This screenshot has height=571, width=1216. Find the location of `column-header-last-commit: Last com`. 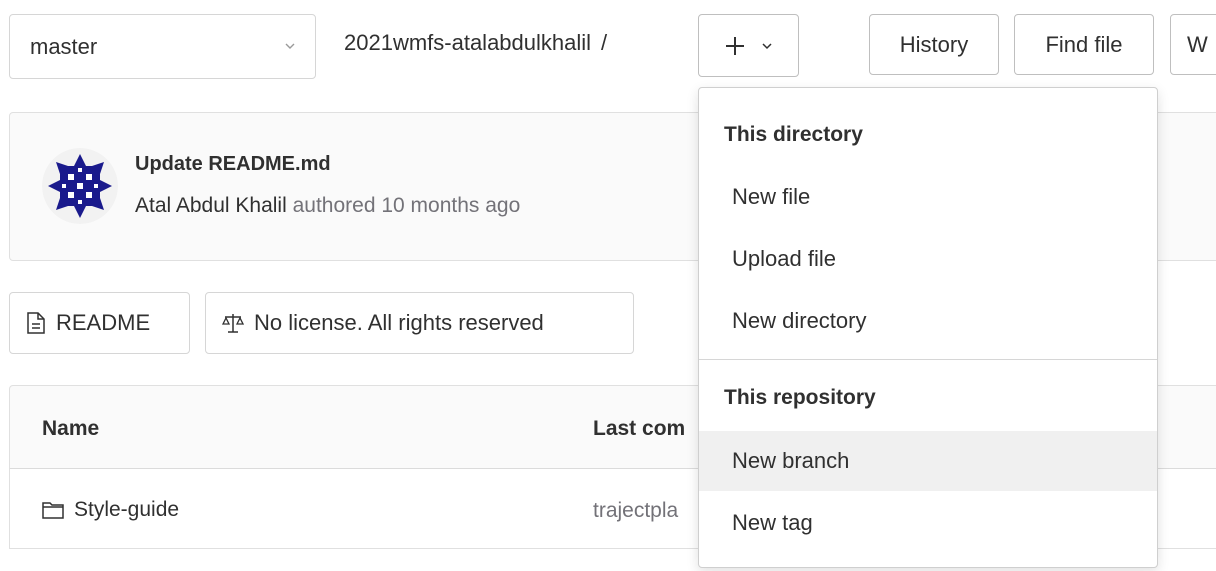

column-header-last-commit: Last com is located at coordinates (639, 428).